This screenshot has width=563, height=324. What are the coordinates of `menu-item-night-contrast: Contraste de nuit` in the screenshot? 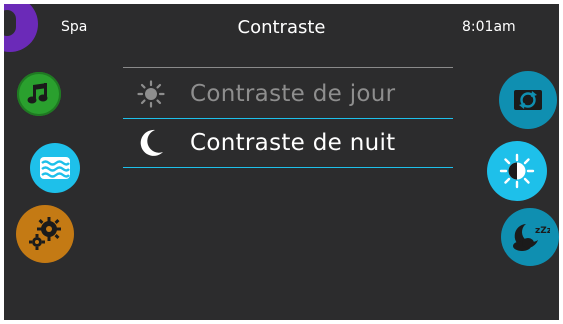 It's located at (289, 143).